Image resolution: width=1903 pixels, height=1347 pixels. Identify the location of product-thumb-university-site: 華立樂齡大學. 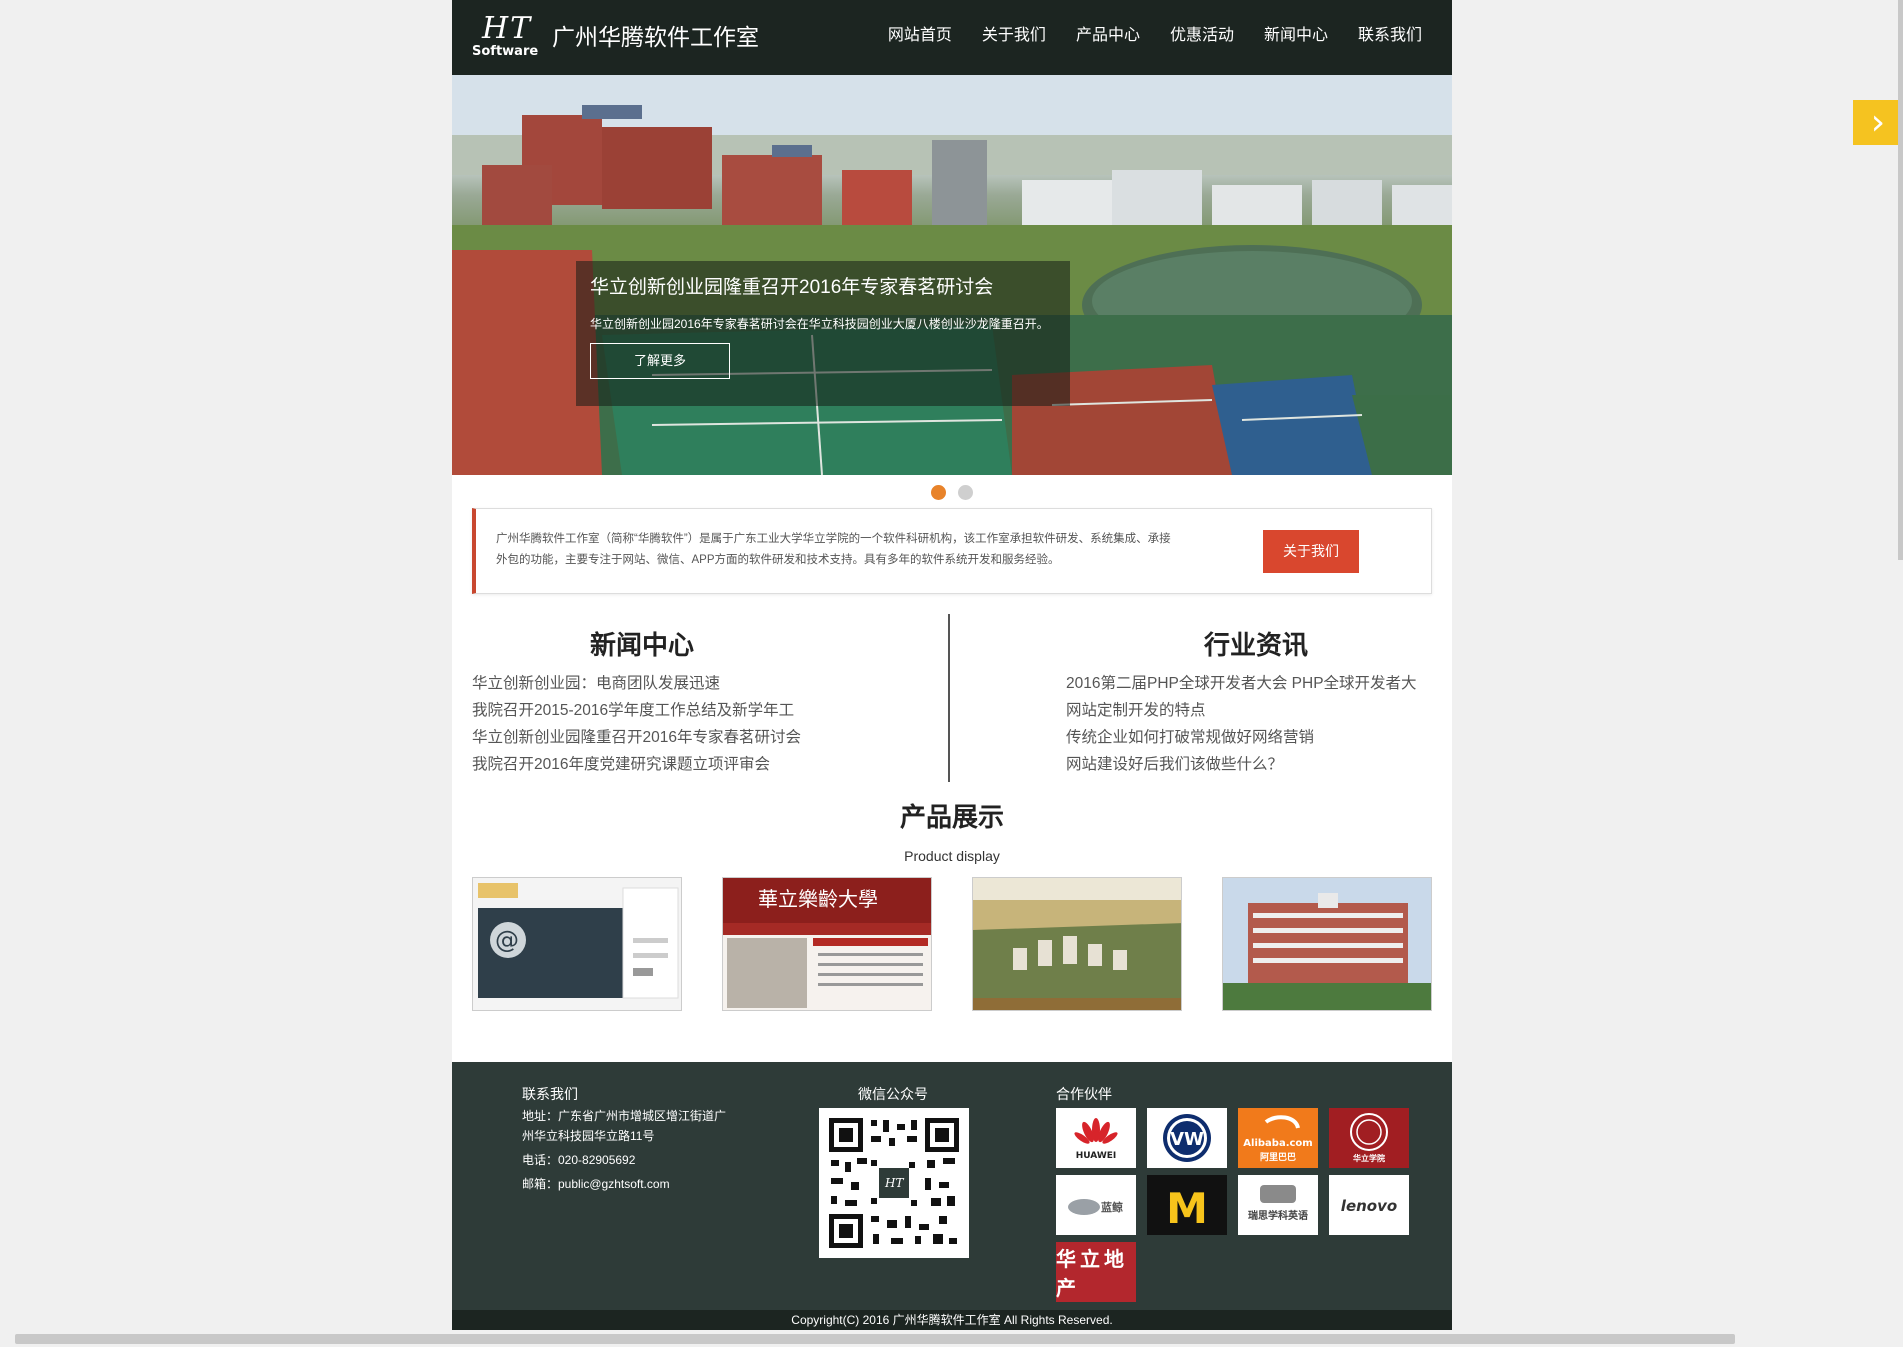
(827, 944).